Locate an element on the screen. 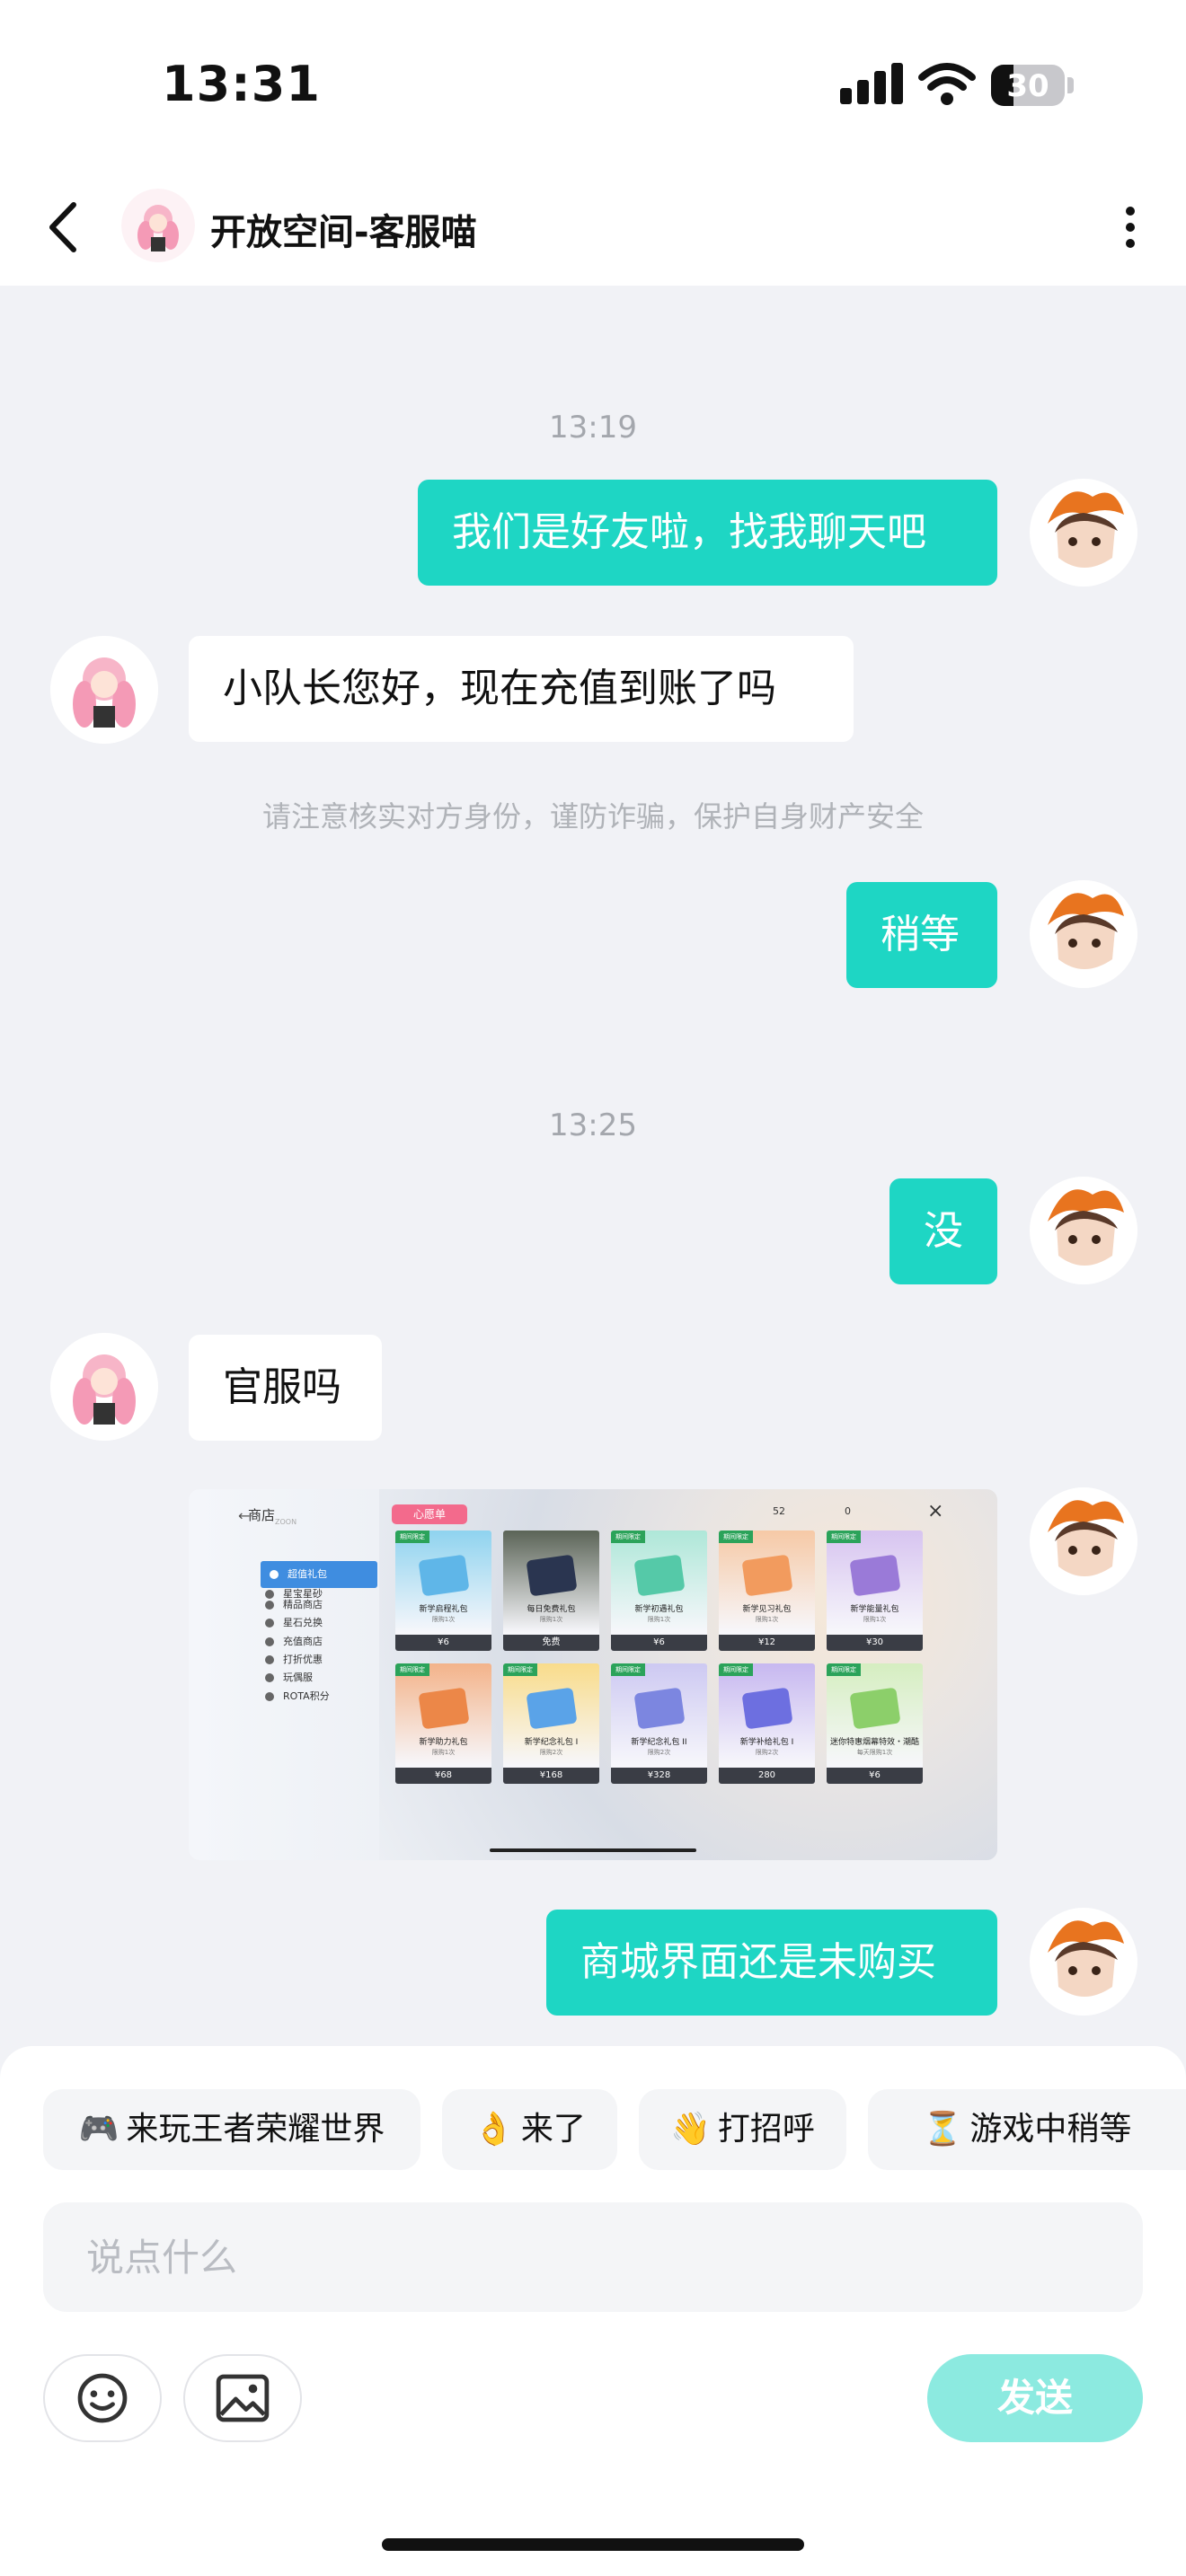 This screenshot has height=2576, width=1186. battery-icon: 30 is located at coordinates (1028, 85).